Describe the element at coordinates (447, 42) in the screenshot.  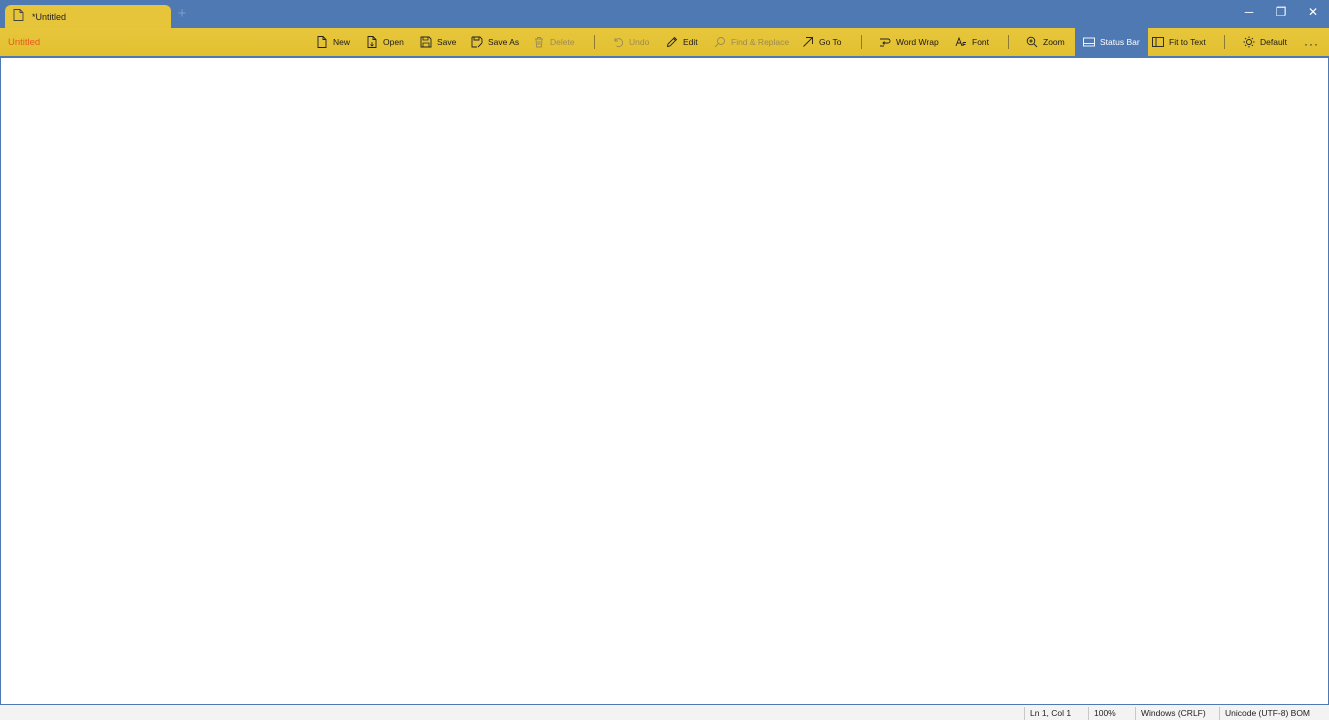
I see `save-label: Save` at that location.